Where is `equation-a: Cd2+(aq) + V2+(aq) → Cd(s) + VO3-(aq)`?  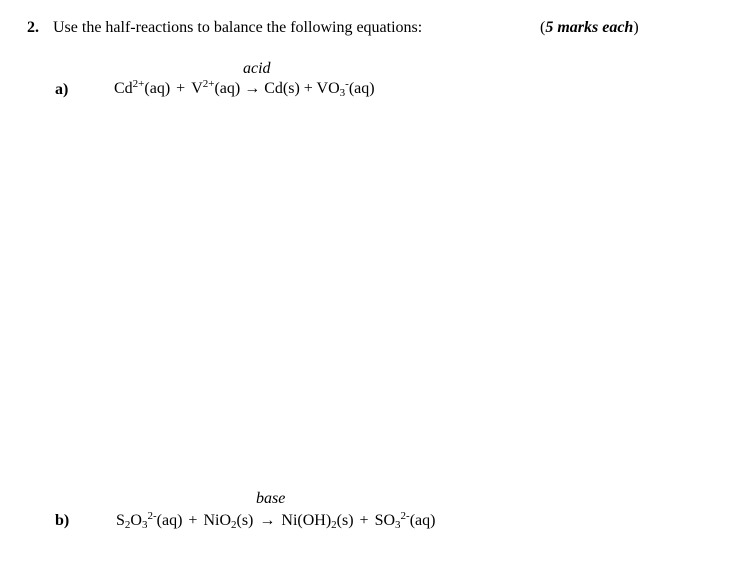 equation-a: Cd2+(aq) + V2+(aq) → Cd(s) + VO3-(aq) is located at coordinates (244, 88).